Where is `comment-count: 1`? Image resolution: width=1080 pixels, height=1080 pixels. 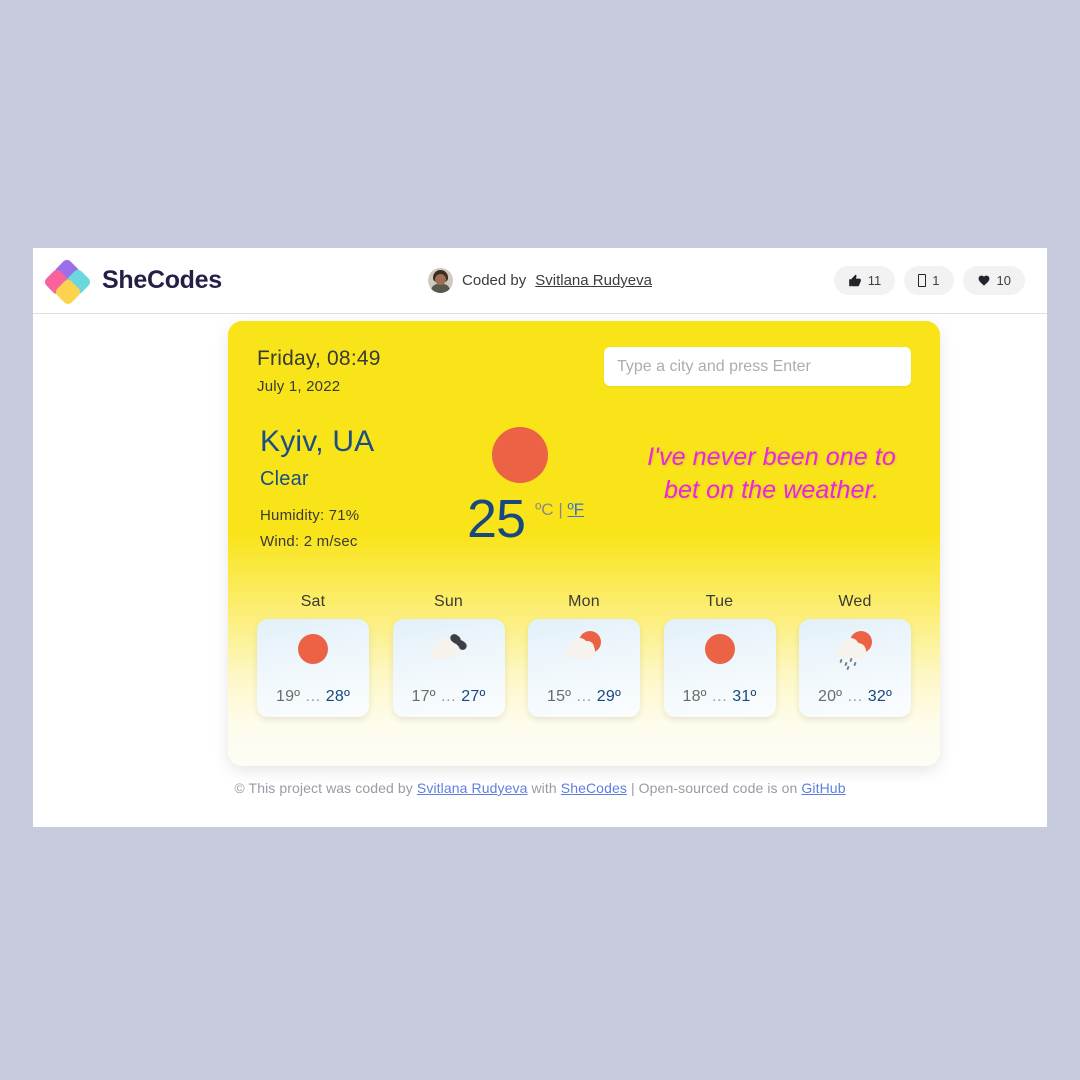 comment-count: 1 is located at coordinates (936, 280).